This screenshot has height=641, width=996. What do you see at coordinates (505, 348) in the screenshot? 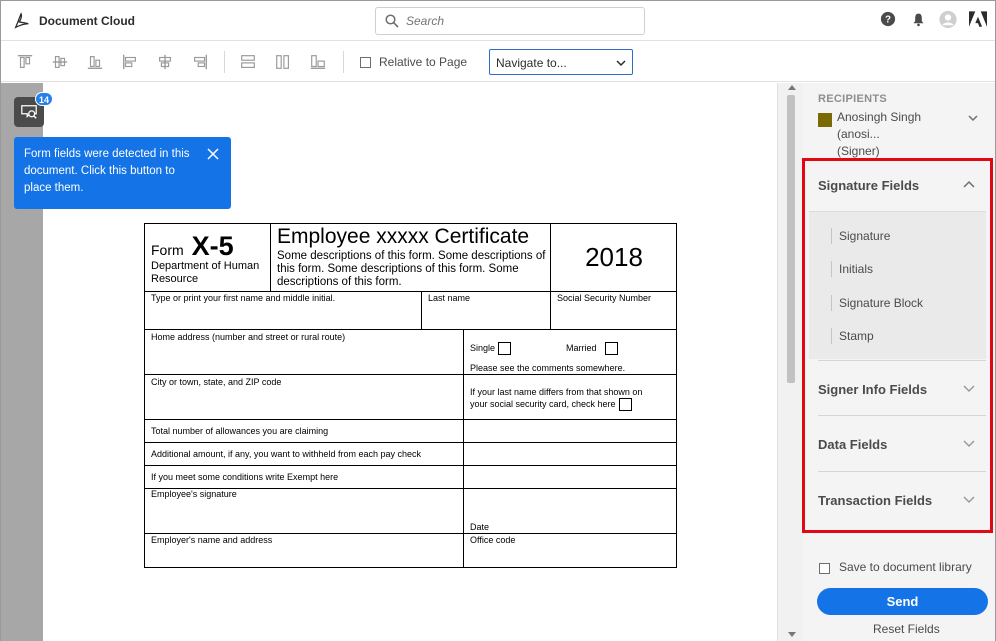
I see `single-checkbox` at bounding box center [505, 348].